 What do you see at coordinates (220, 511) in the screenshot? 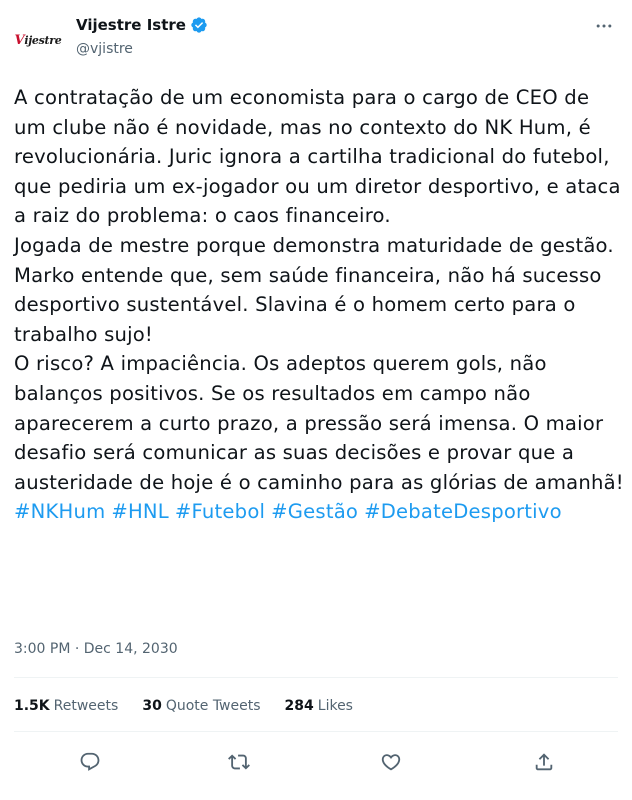
I see `hashtag-link: #Futebol` at bounding box center [220, 511].